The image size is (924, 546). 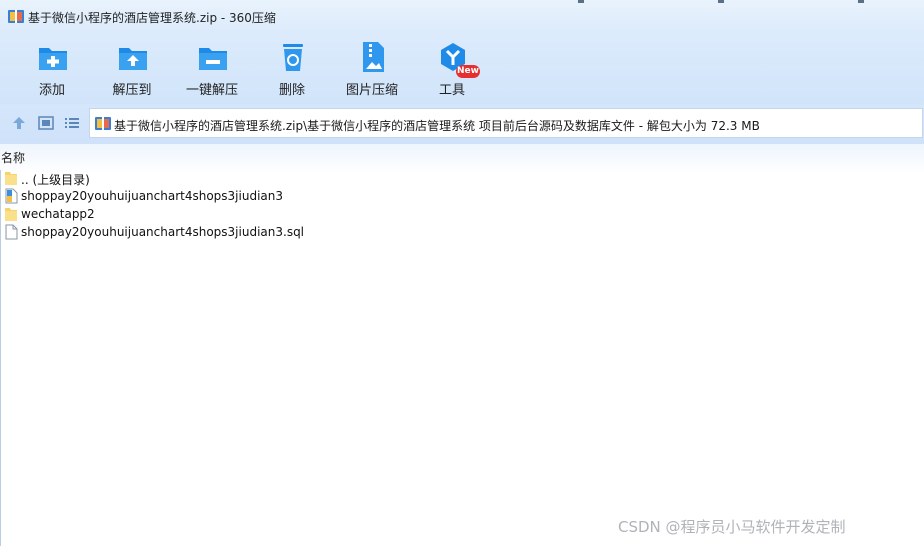 I want to click on list-item-name: shoppay20youhuijuanchart4shops3jiudian3, so click(x=152, y=196).